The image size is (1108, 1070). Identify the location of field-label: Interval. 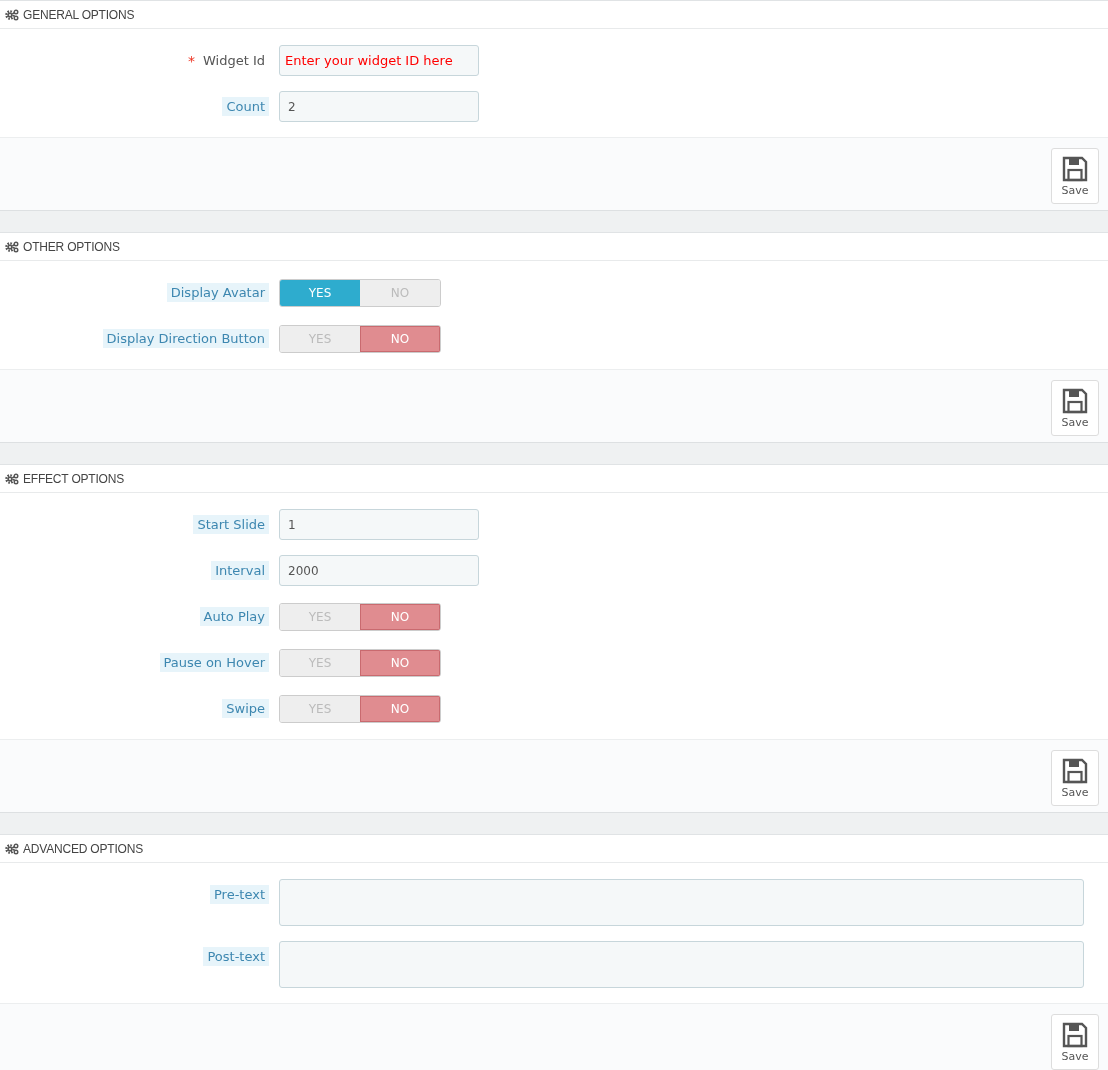
(240, 570).